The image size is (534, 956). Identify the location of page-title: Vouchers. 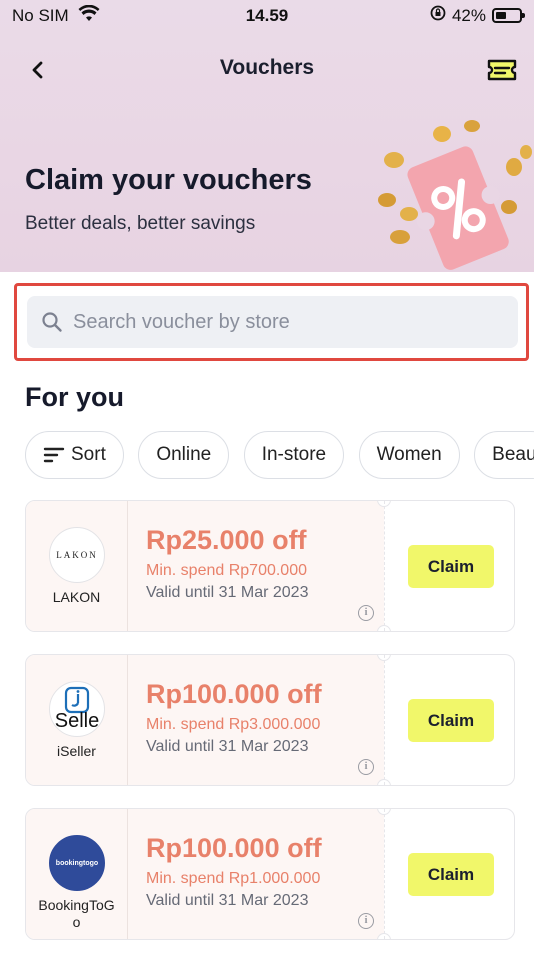
(267, 67).